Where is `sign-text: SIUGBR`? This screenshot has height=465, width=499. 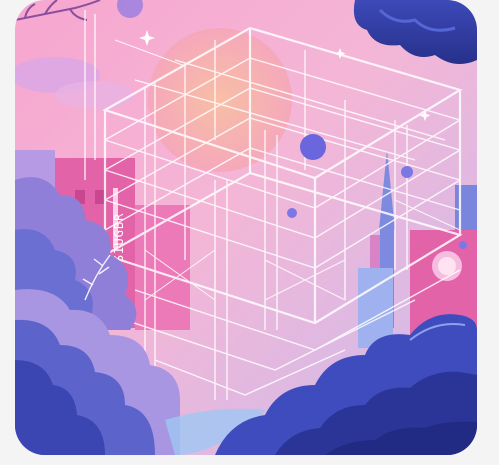 sign-text: SIUGBR is located at coordinates (119, 237).